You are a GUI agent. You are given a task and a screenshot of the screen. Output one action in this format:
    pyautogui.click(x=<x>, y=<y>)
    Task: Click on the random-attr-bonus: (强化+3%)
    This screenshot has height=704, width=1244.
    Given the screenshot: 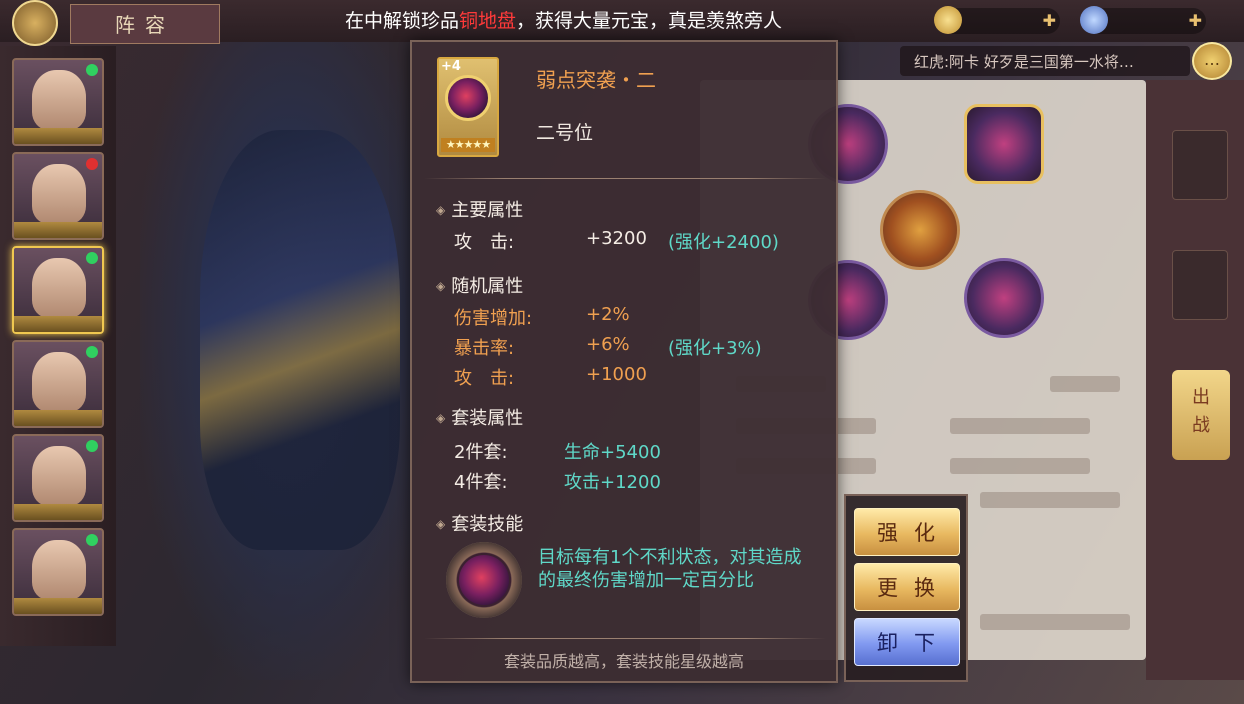 What is the action you would take?
    pyautogui.click(x=715, y=348)
    